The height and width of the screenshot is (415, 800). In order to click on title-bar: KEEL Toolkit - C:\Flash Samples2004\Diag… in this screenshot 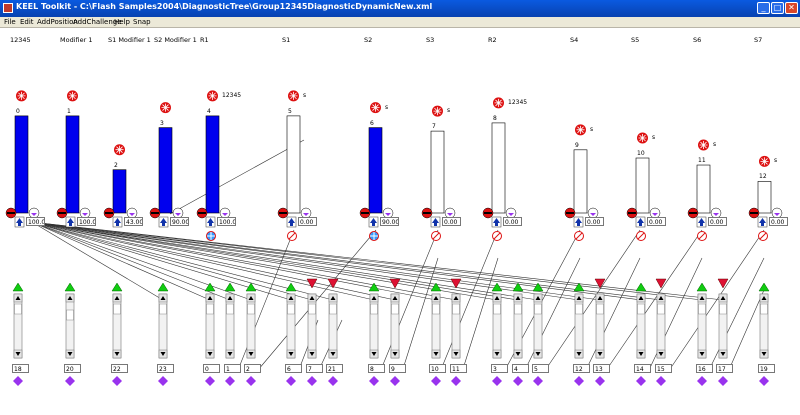, I will do `click(400, 8)`.